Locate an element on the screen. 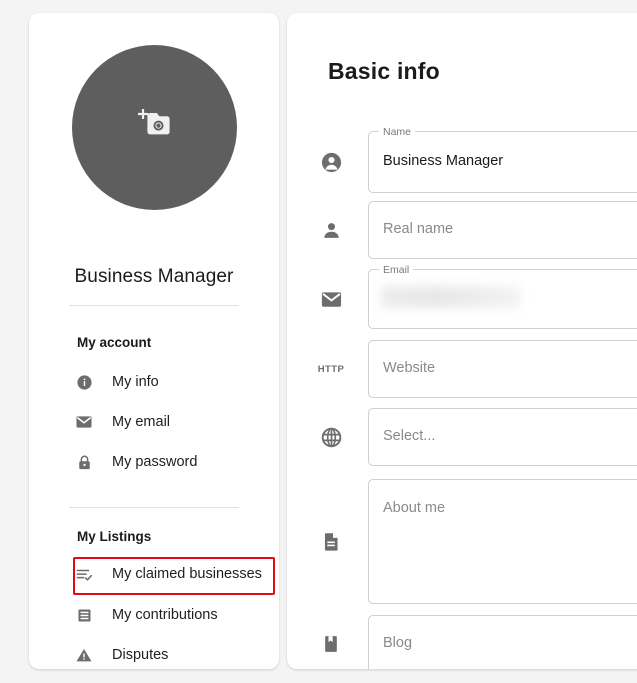 This screenshot has width=637, height=683. warning-triangle-icon is located at coordinates (84, 655).